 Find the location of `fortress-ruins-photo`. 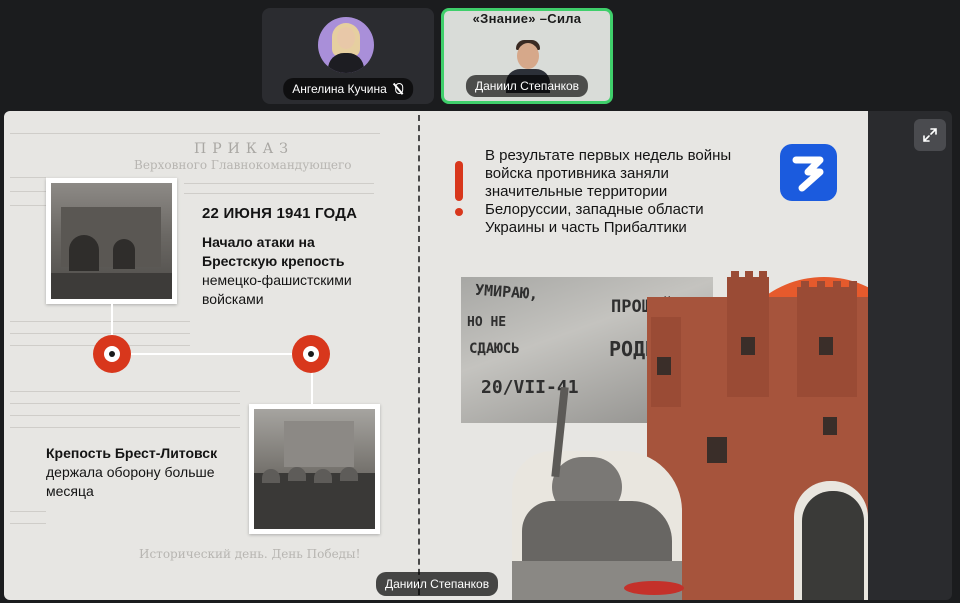

fortress-ruins-photo is located at coordinates (111, 241).